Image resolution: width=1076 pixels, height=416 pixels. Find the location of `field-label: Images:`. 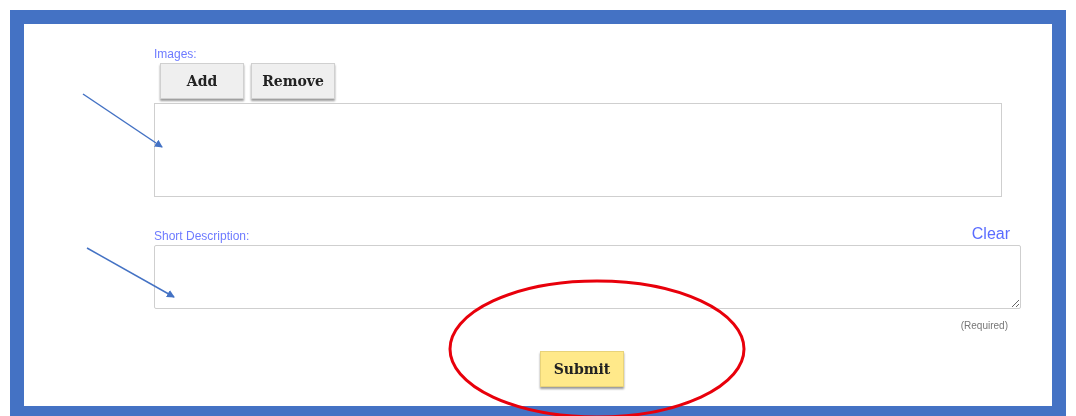

field-label: Images: is located at coordinates (175, 54).